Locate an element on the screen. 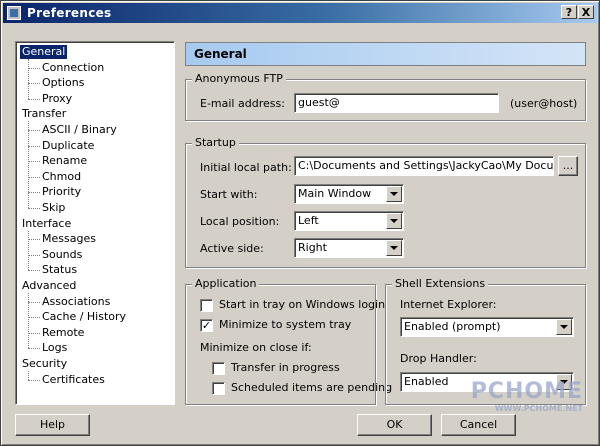 The image size is (600, 446). cancel-button: Cancel is located at coordinates (478, 425).